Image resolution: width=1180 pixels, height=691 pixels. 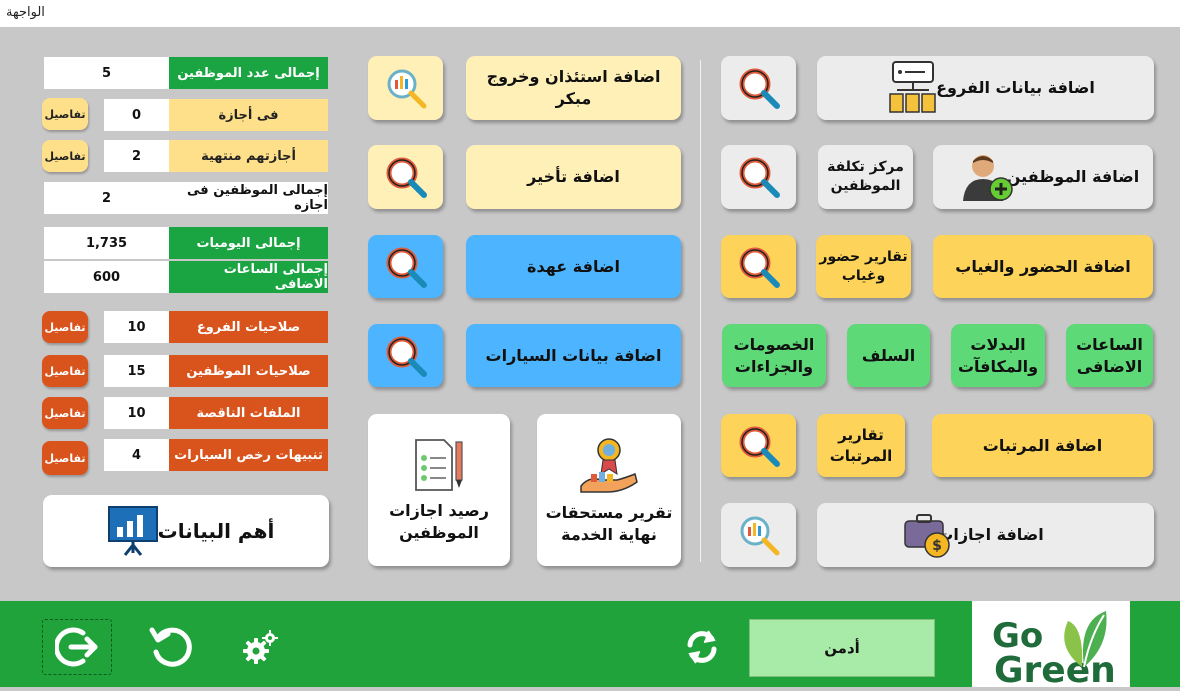 I want to click on leave-ended-value: 2, so click(x=136, y=156).